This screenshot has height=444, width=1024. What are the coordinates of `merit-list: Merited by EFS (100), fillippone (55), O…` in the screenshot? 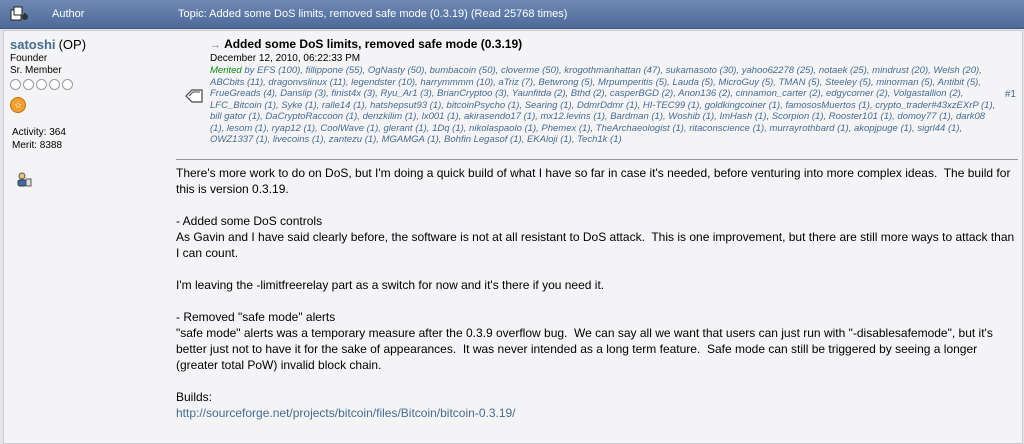 It's located at (604, 105).